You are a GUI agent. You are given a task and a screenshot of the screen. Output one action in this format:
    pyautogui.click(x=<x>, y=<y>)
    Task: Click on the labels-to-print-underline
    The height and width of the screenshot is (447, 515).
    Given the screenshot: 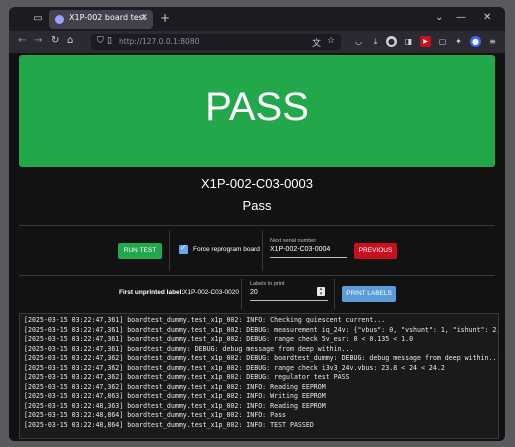 What is the action you would take?
    pyautogui.click(x=289, y=300)
    